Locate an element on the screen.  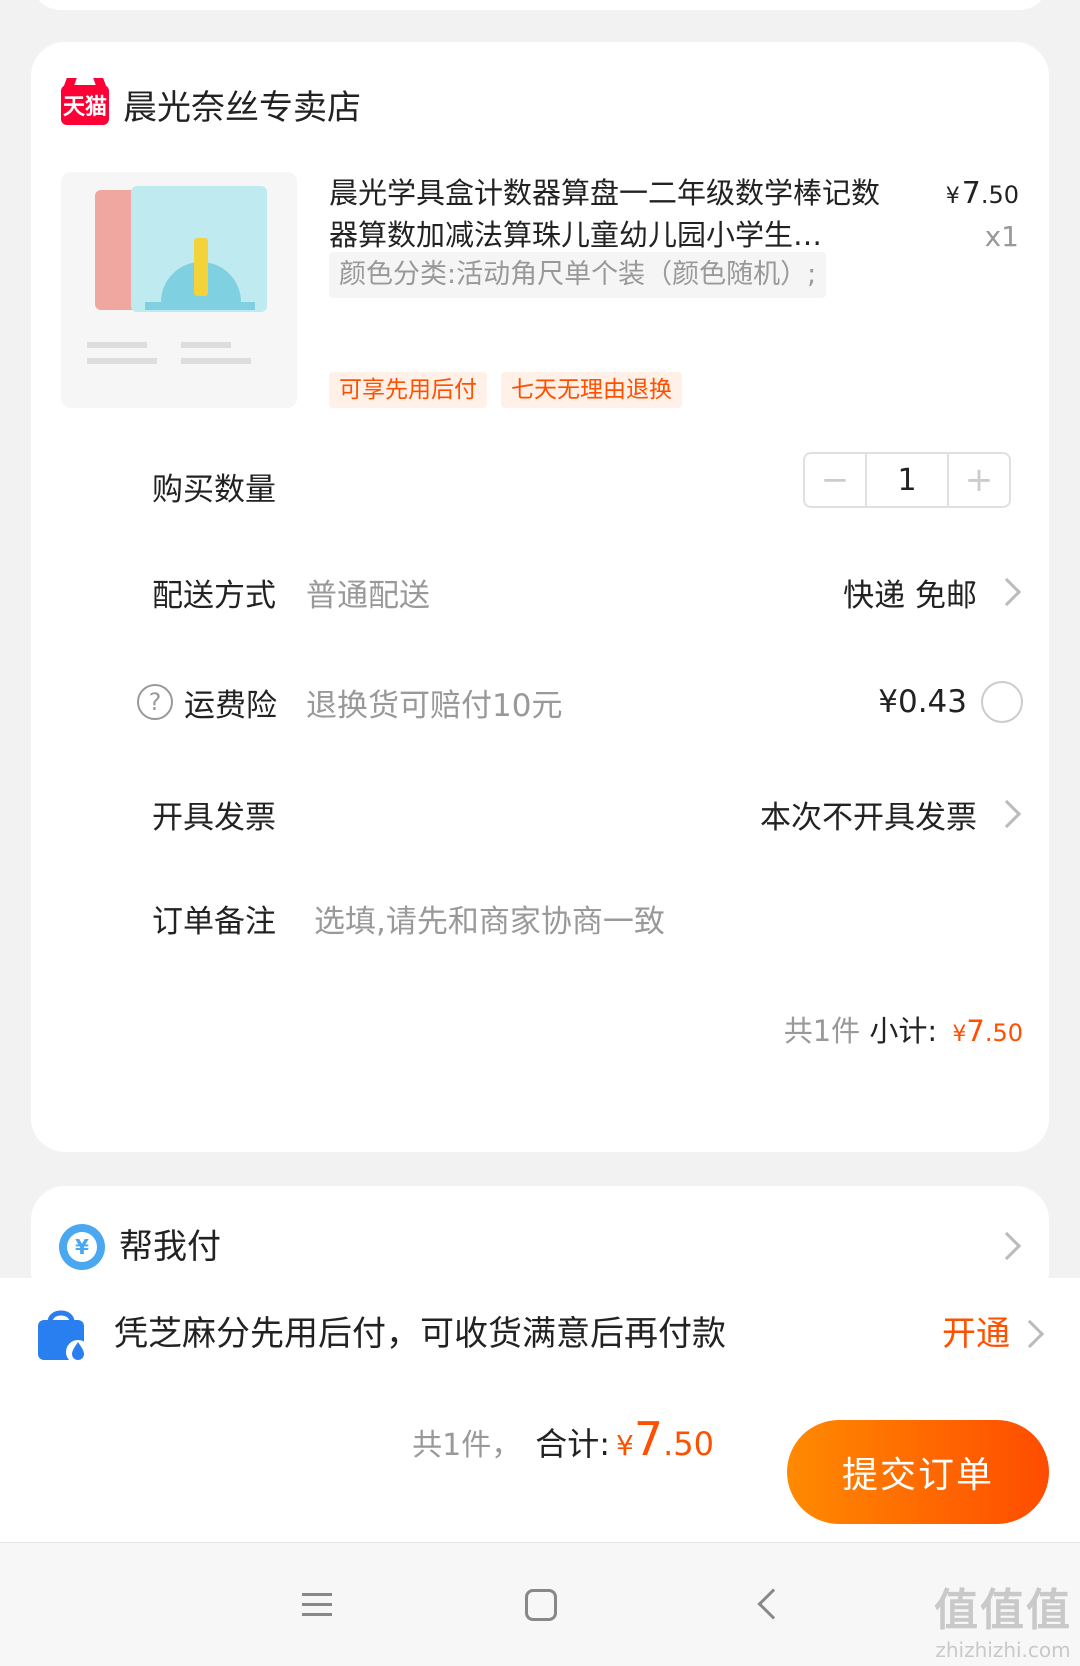
system-nav-bar: 值值值 zhizhizhi.com is located at coordinates (540, 1604).